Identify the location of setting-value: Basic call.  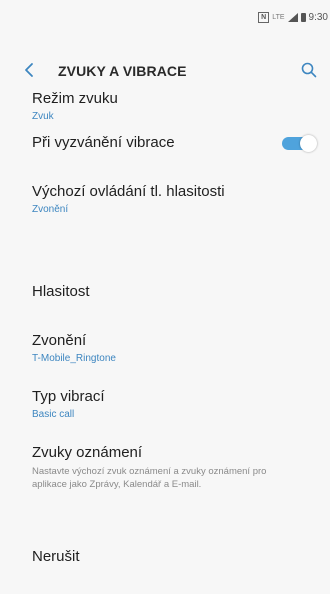
(53, 414).